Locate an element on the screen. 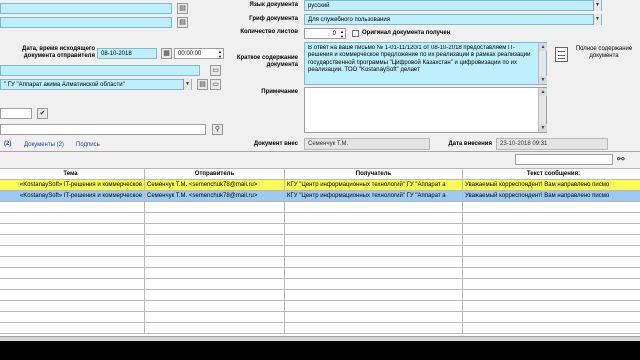 Image resolution: width=640 pixels, height=360 pixels. column-header-sender: Отправитель is located at coordinates (214, 174).